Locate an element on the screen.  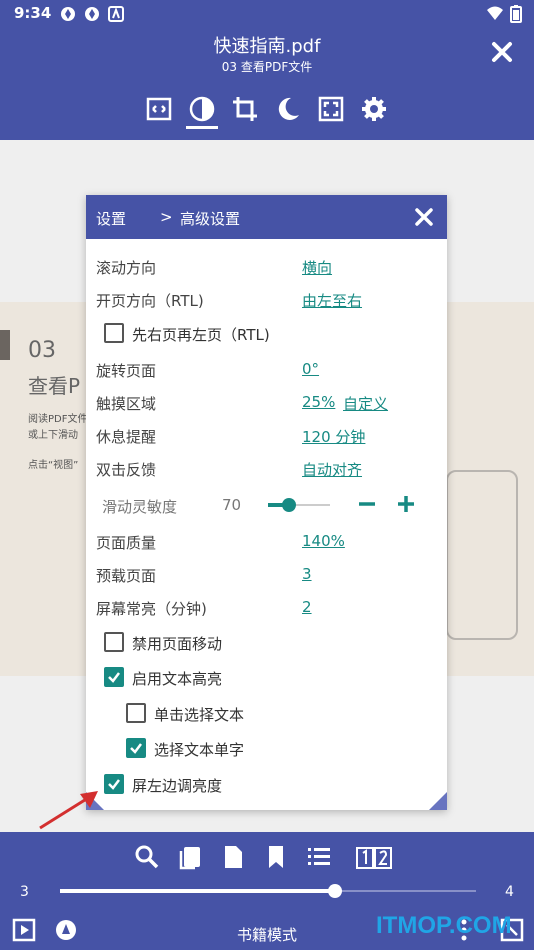
page-text-line: 或上下滑动 is located at coordinates (53, 435).